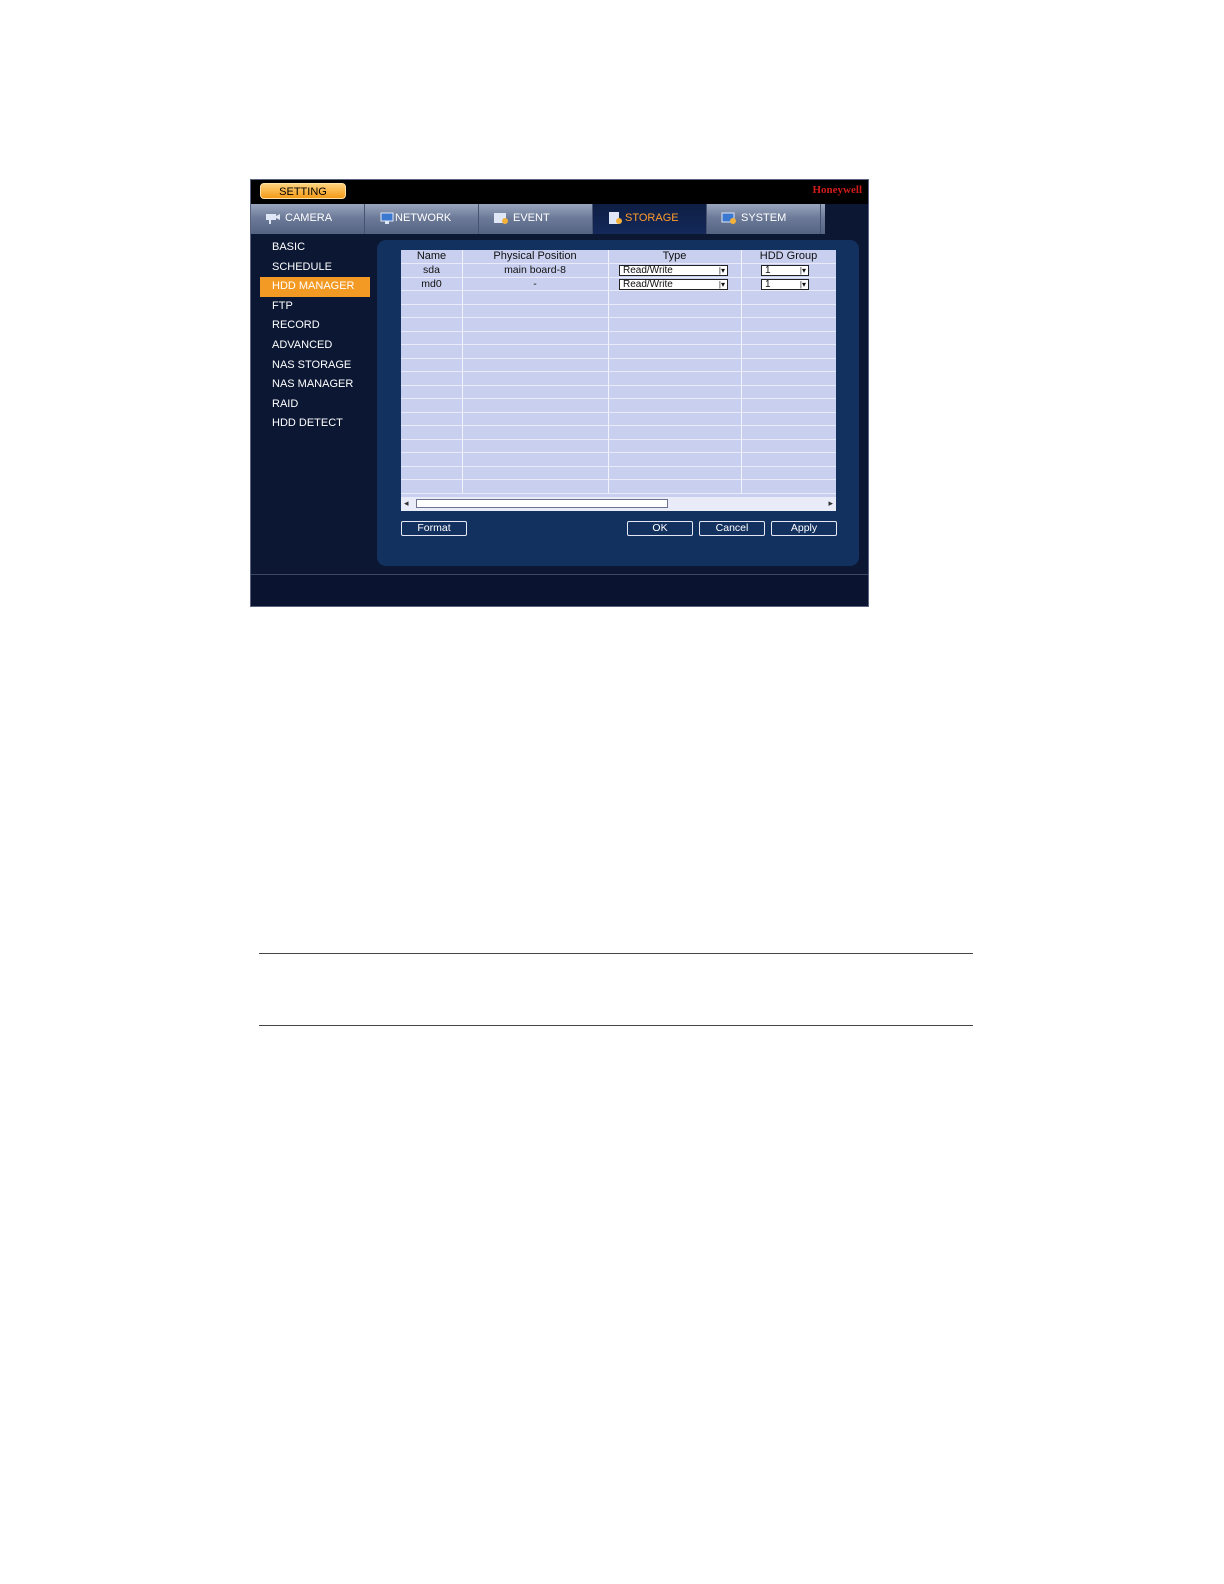 The image size is (1224, 1584). I want to click on sidebar-item-schedule: SCHEDULE, so click(315, 268).